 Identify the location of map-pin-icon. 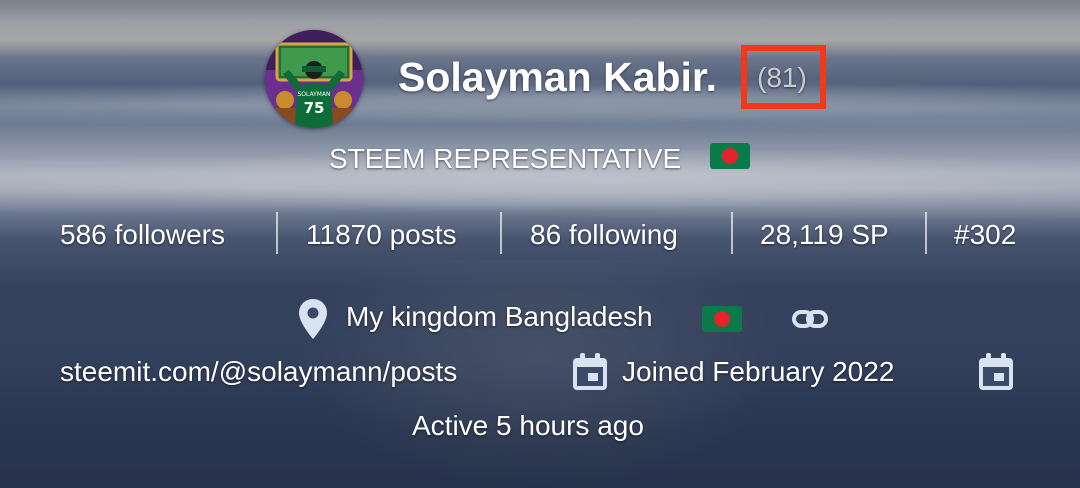
(313, 319).